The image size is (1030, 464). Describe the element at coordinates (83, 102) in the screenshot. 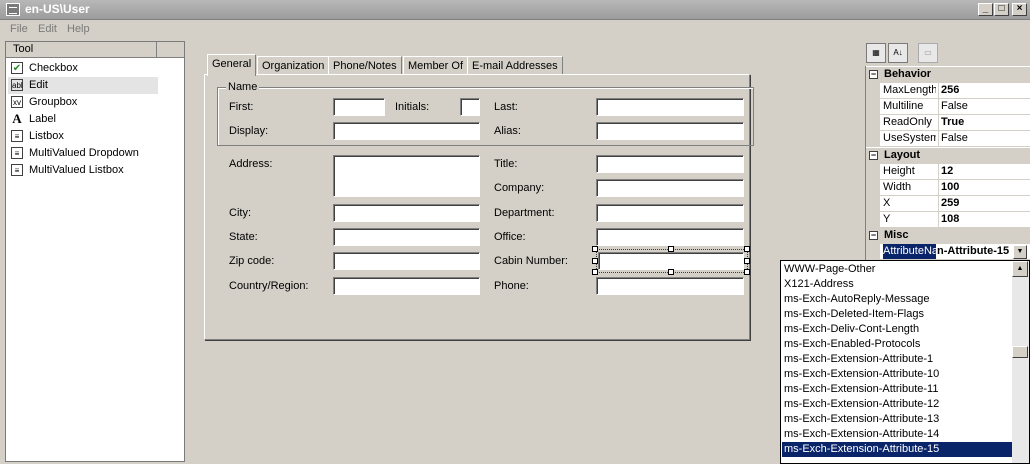

I see `tool-item-groupbox: xv Groupbox` at that location.